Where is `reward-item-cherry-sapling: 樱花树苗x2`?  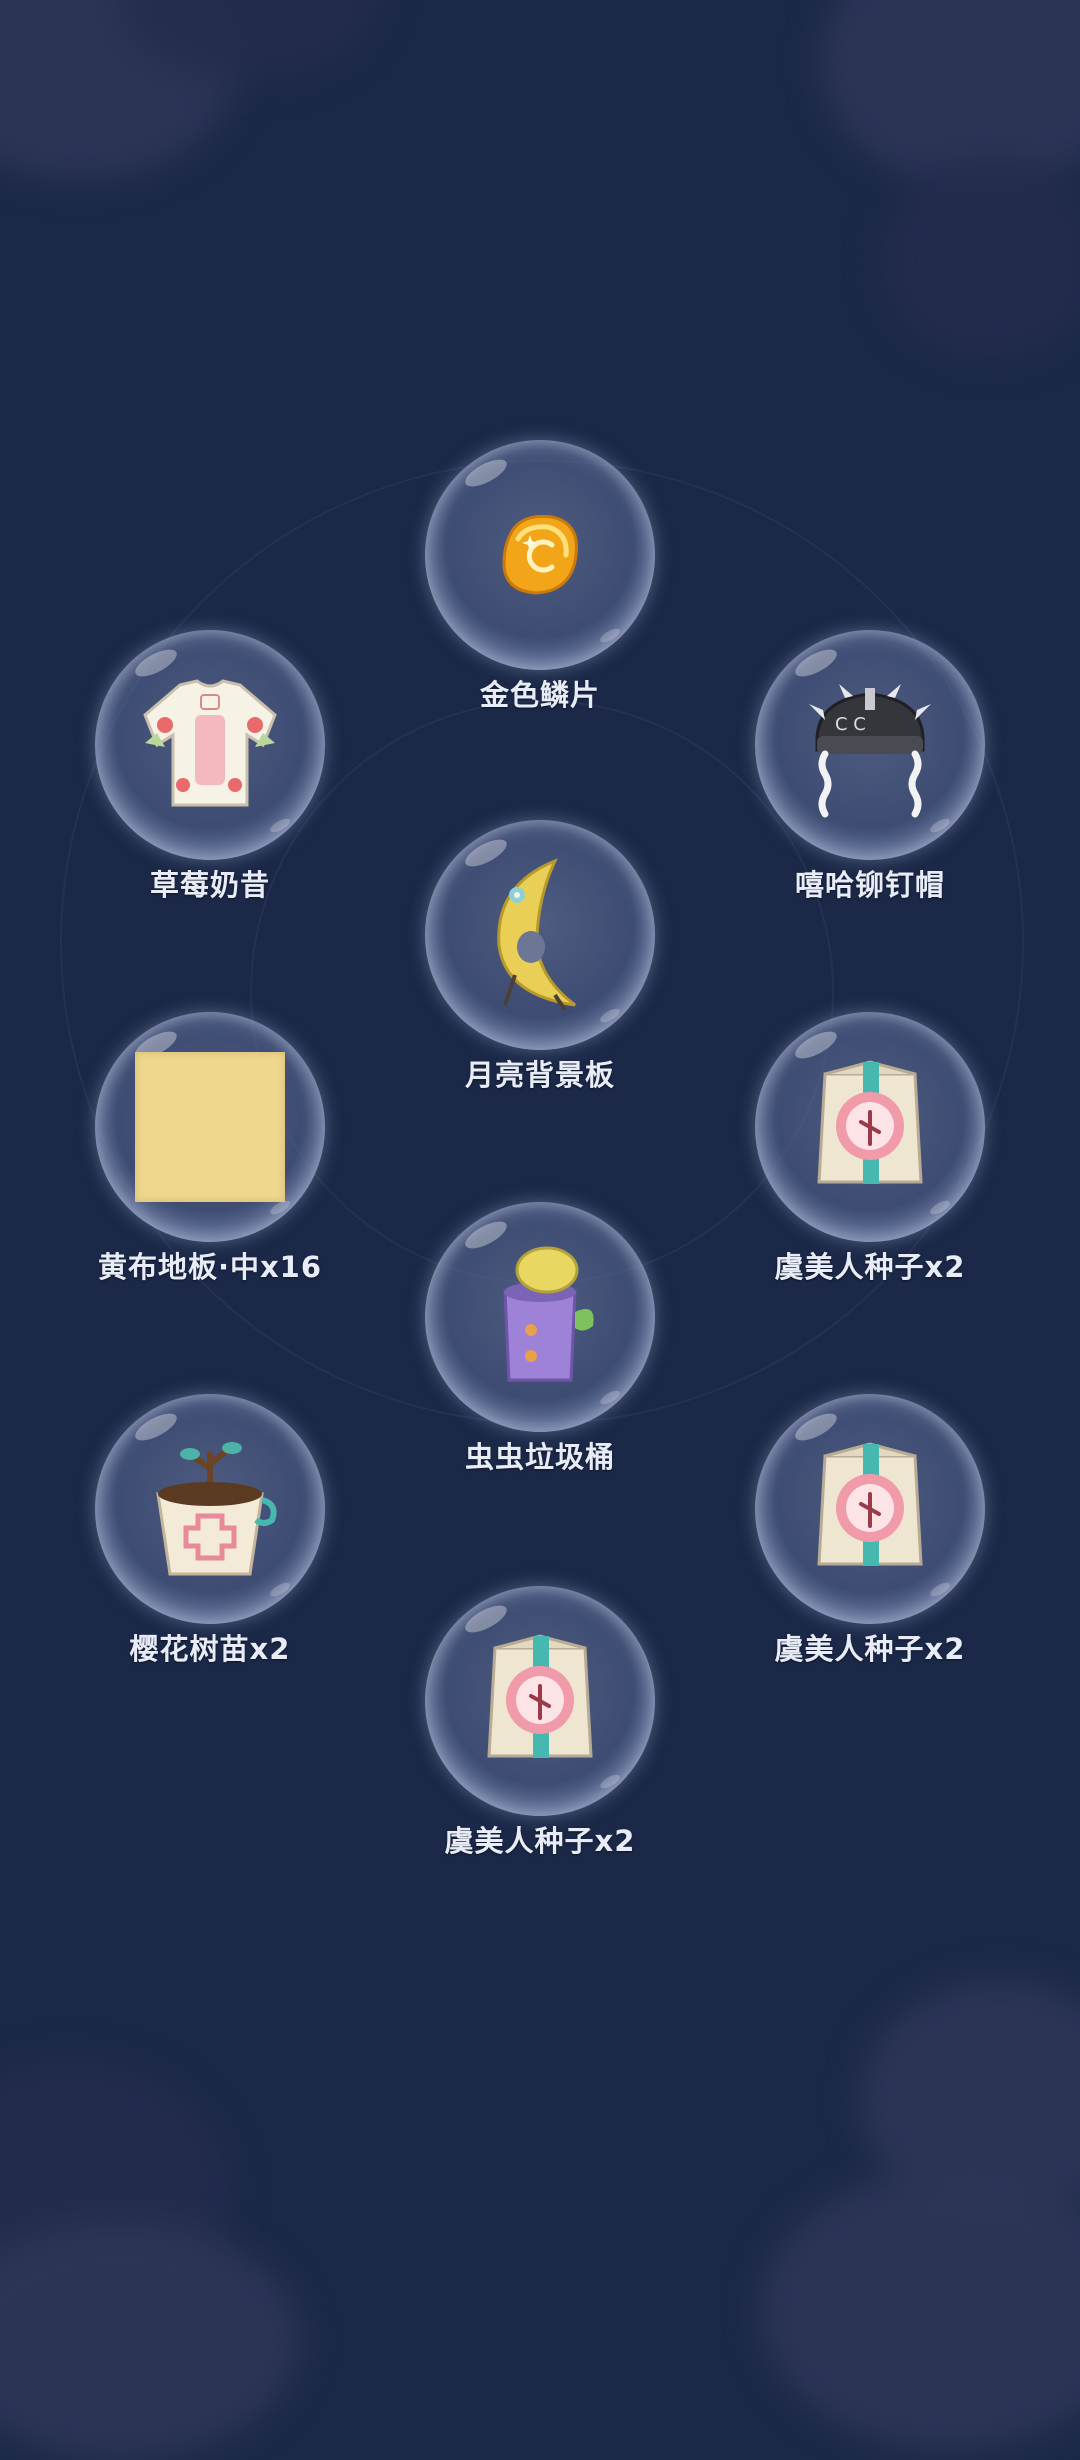 reward-item-cherry-sapling: 樱花树苗x2 is located at coordinates (210, 1544).